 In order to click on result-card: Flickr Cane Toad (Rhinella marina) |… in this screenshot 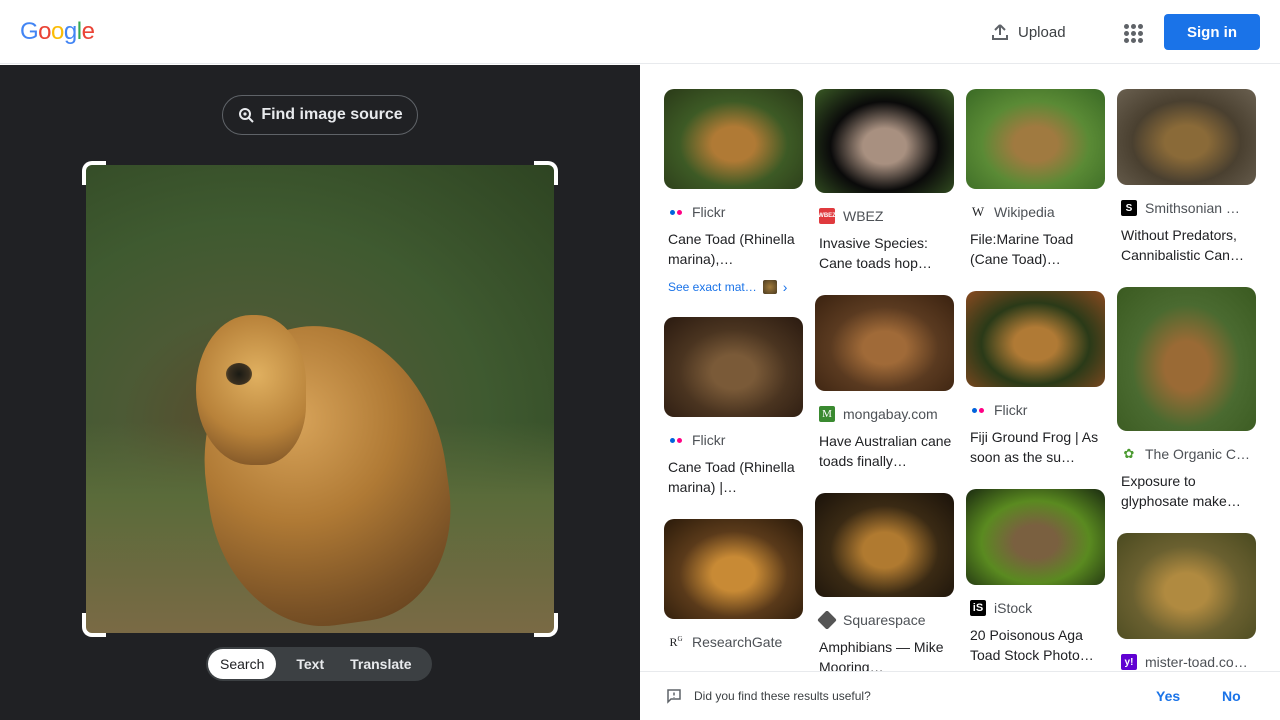, I will do `click(733, 407)`.